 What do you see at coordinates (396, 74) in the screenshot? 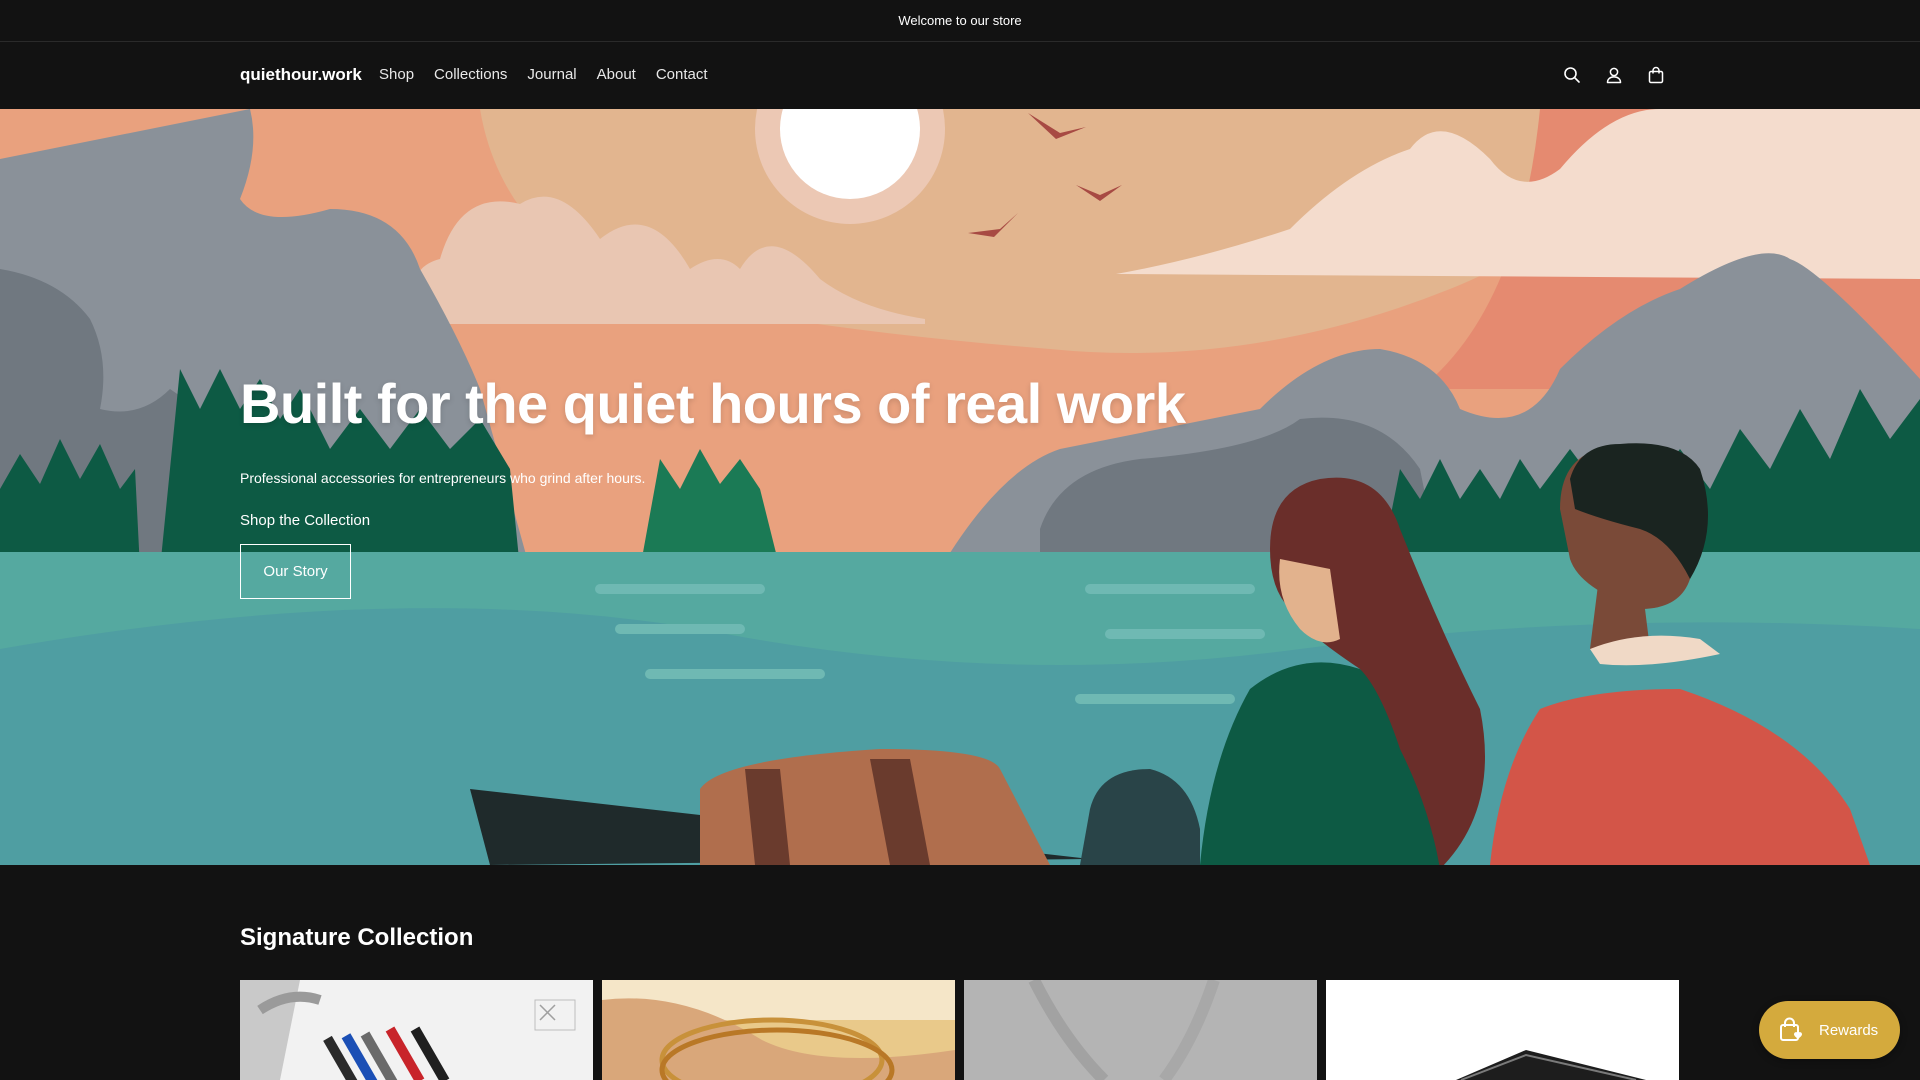
I see `nav-shop: Shop` at bounding box center [396, 74].